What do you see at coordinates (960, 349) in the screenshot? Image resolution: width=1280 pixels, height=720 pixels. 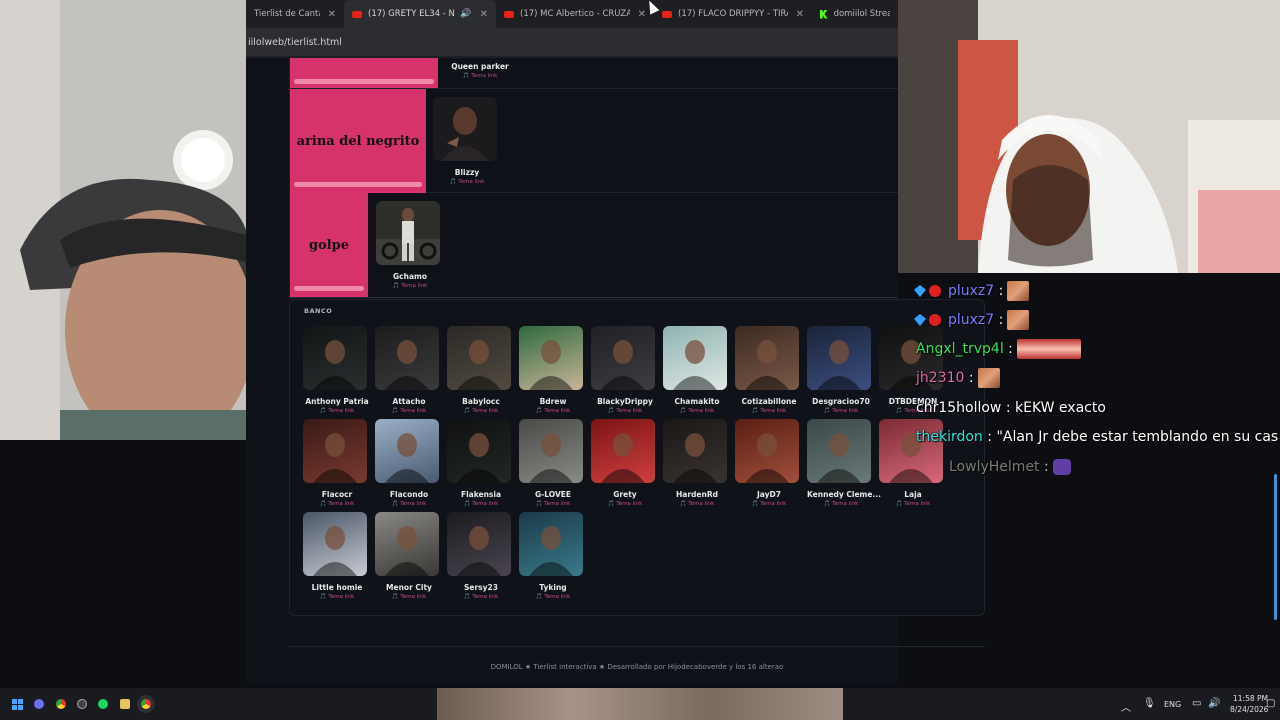 I see `chat-username: Angxl_trvp4l` at bounding box center [960, 349].